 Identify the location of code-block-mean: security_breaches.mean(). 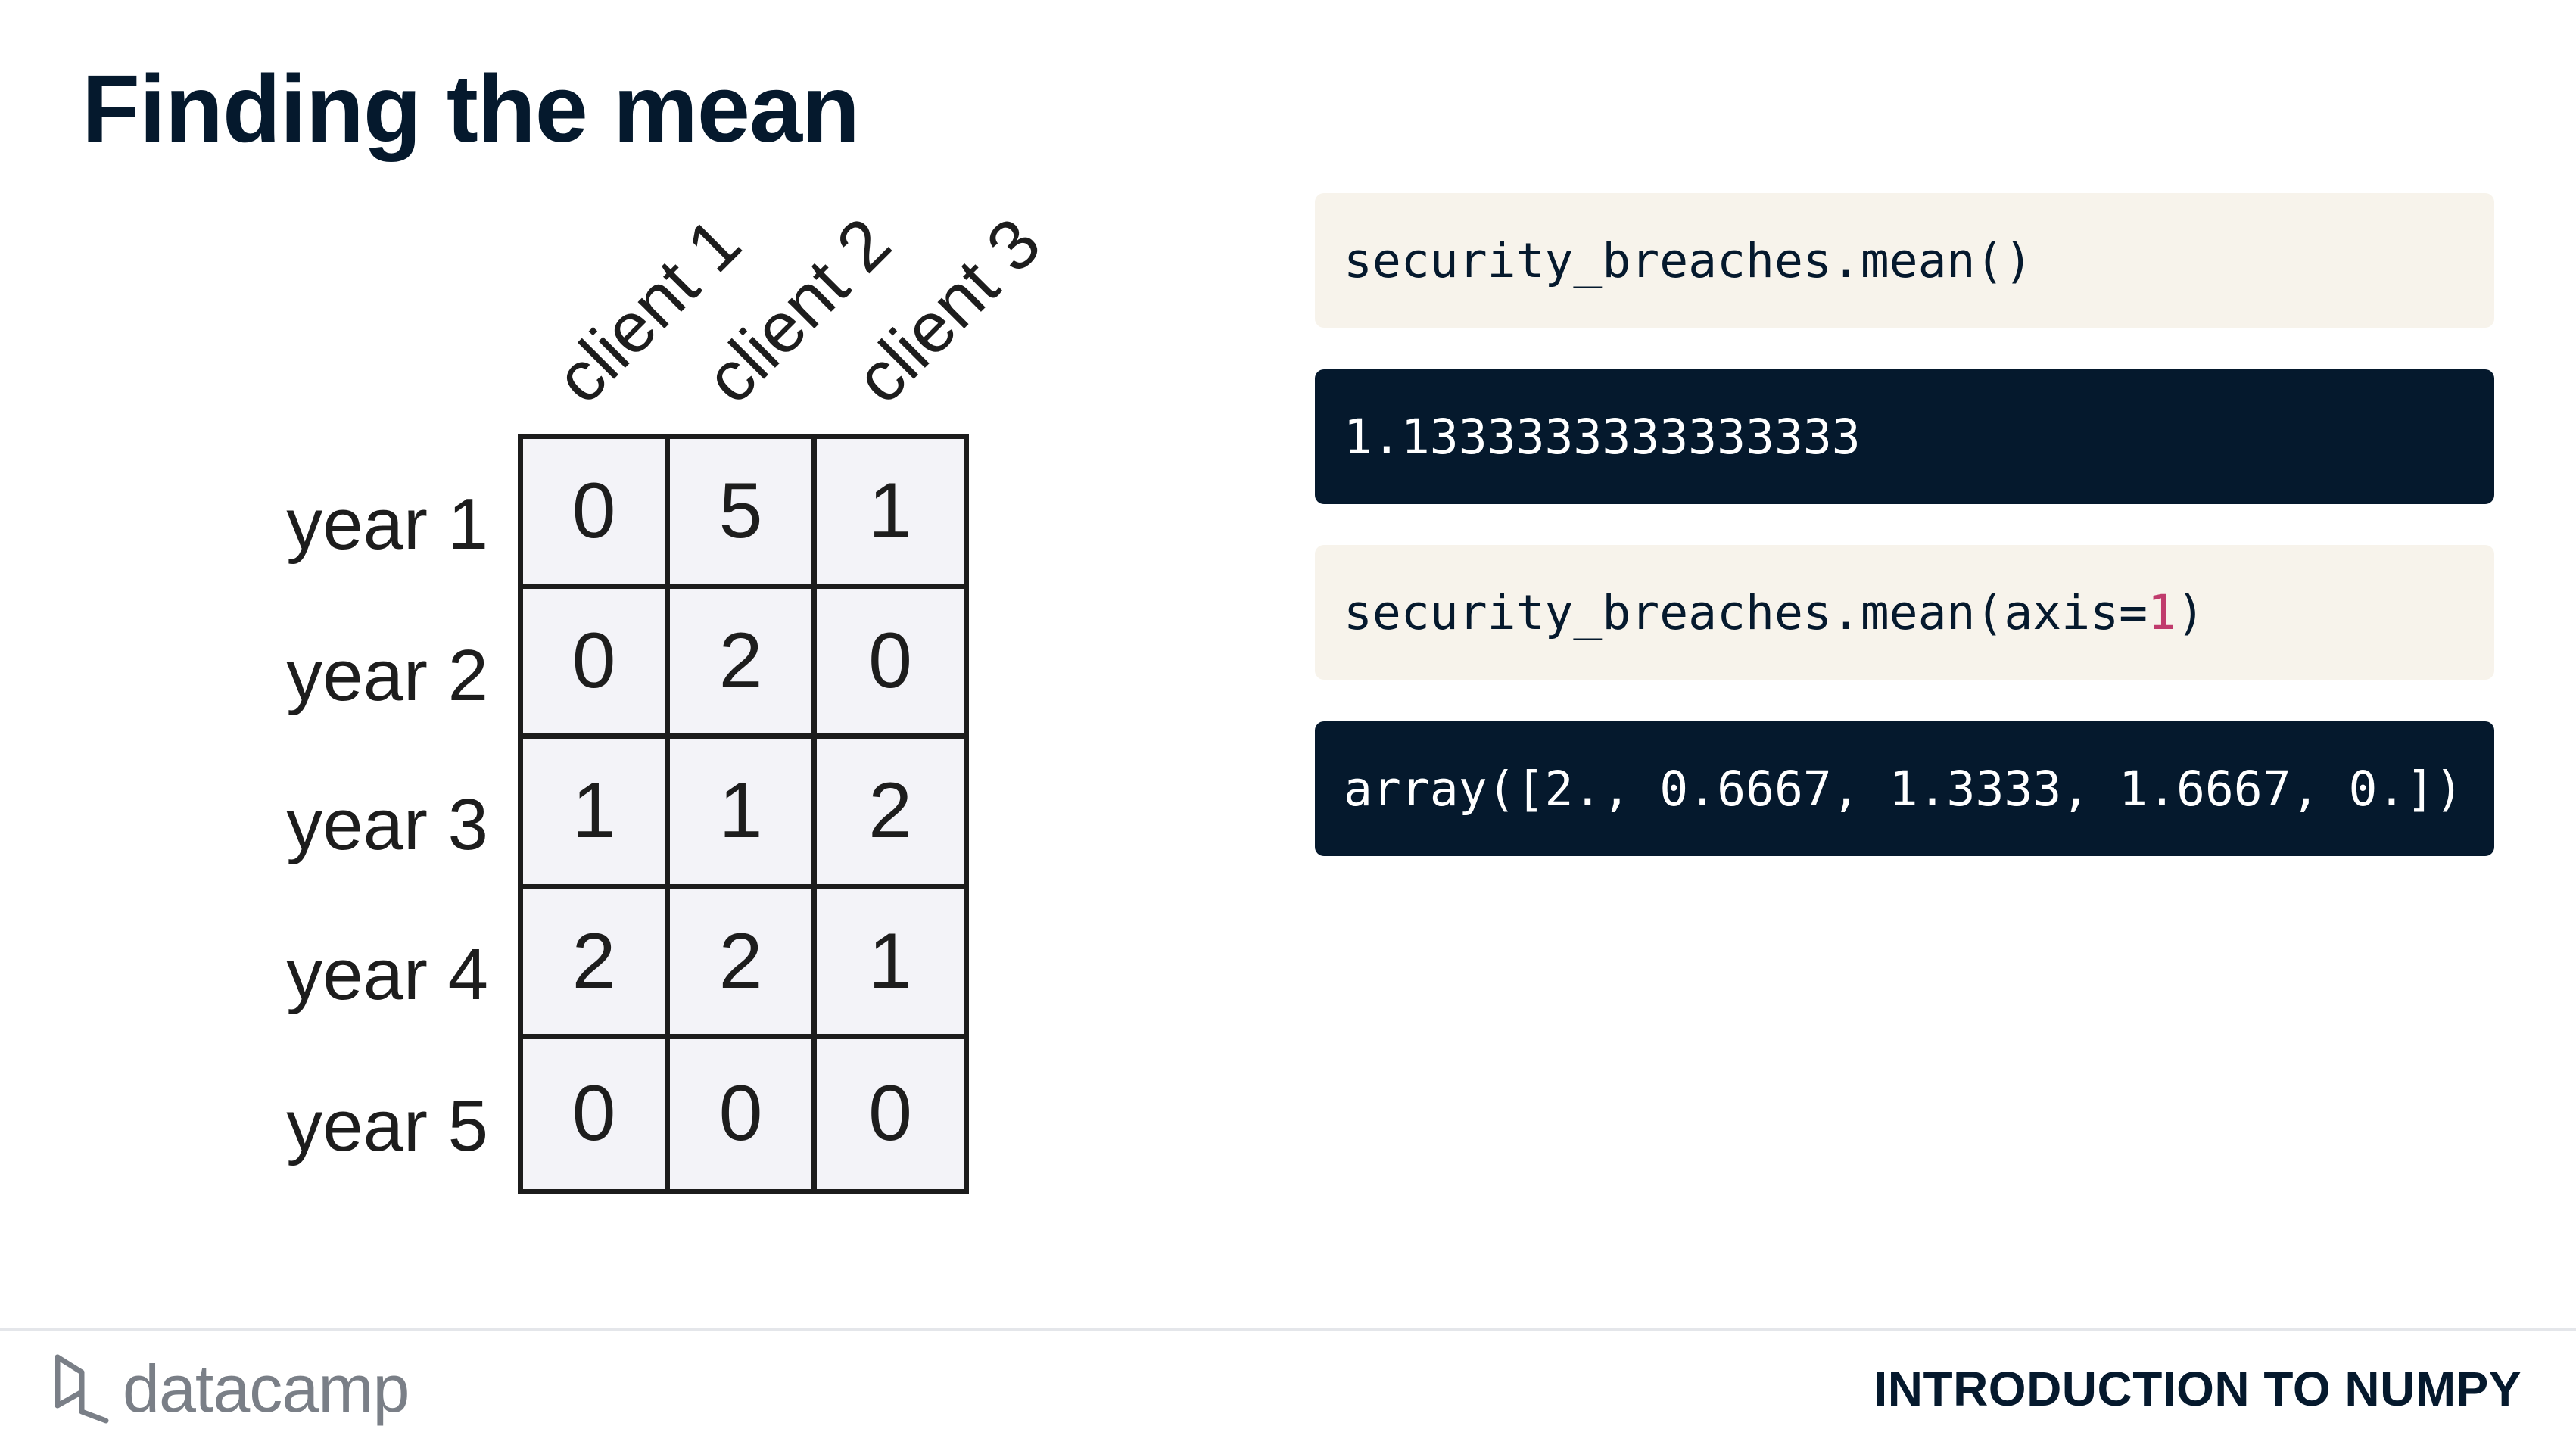
(1904, 260).